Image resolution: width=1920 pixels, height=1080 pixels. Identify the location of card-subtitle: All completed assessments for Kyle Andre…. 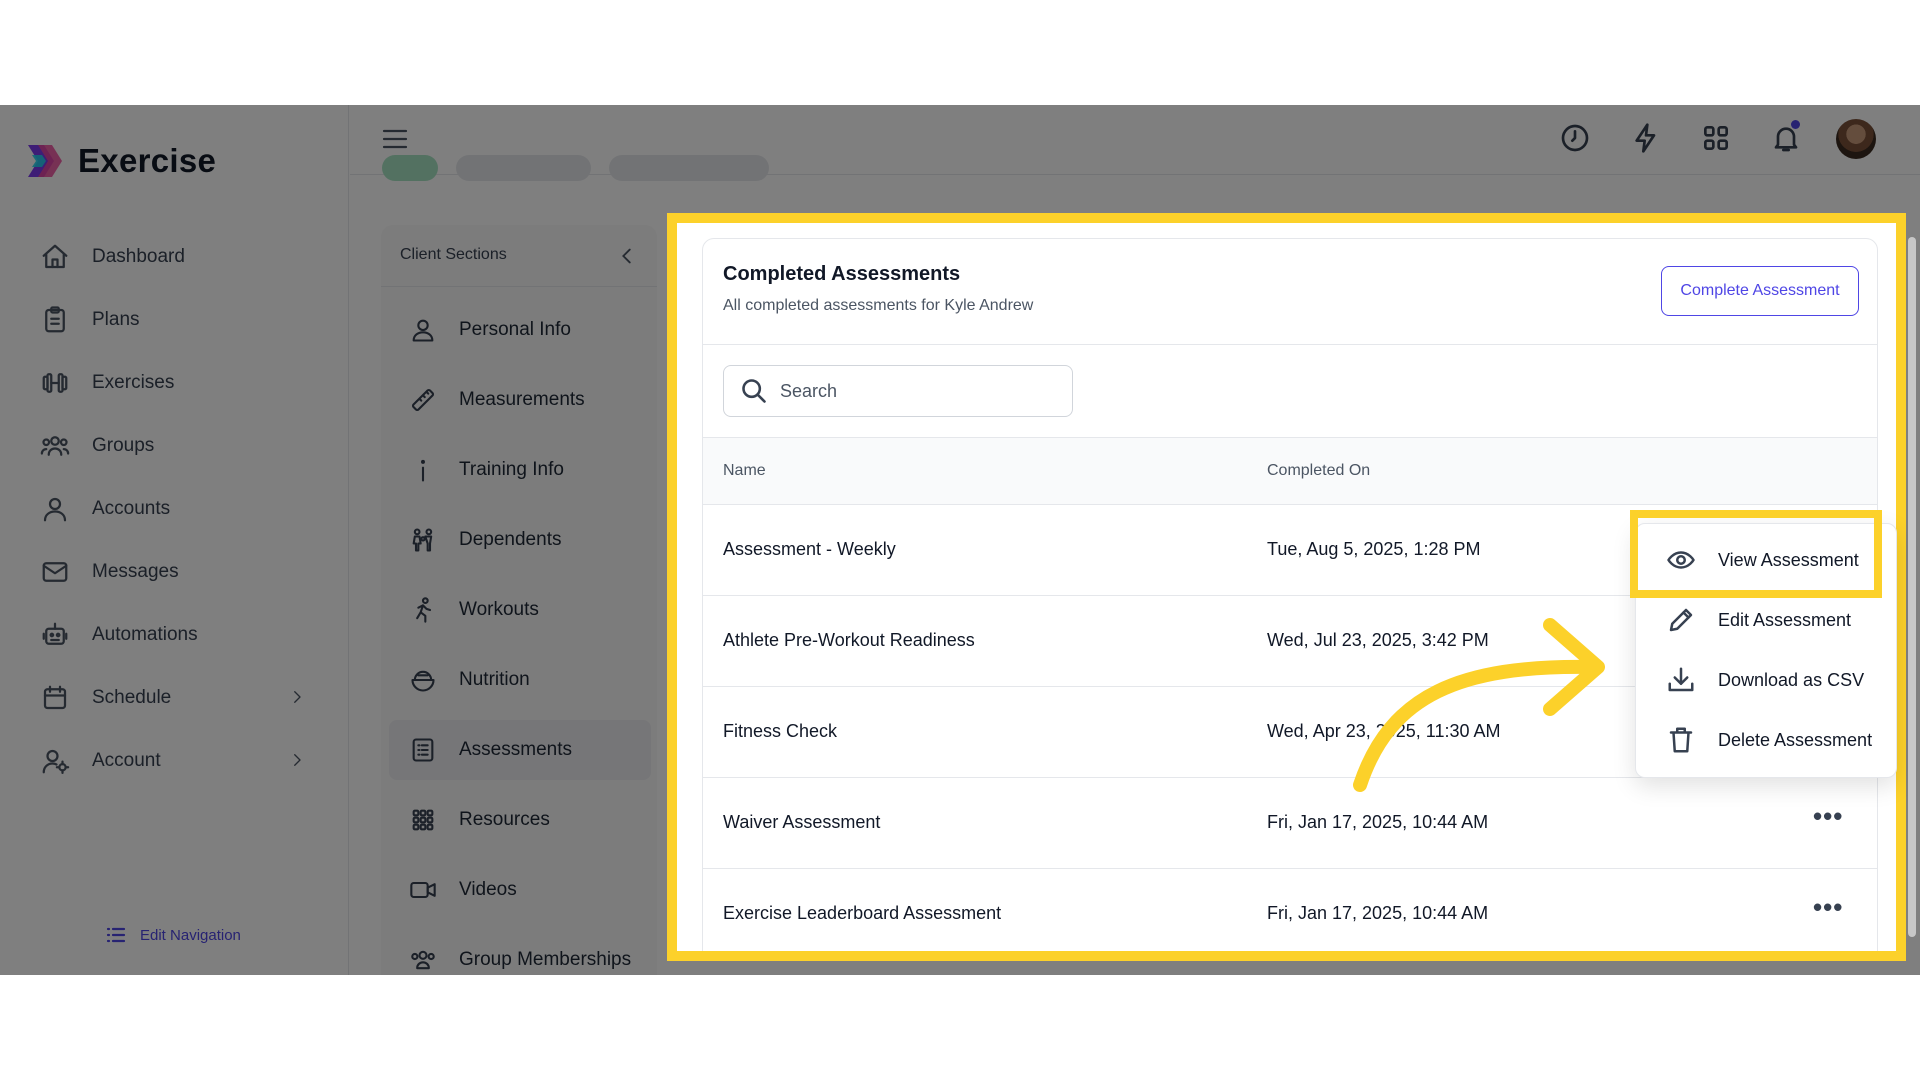
(878, 305).